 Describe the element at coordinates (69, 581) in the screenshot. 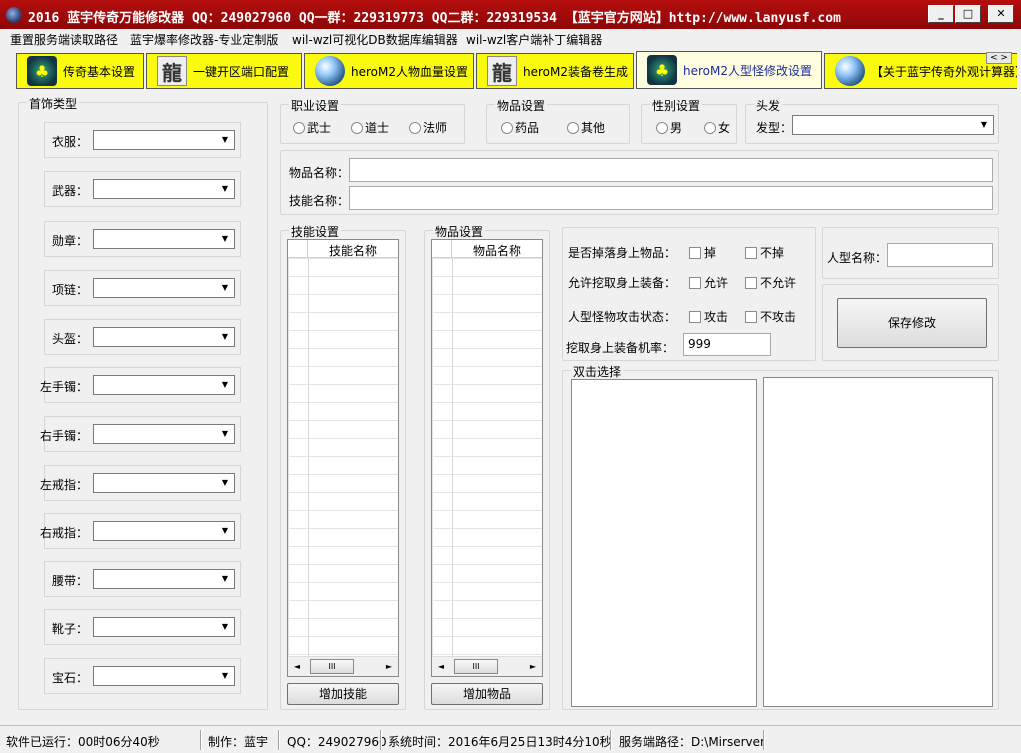

I see `accessory-label: 腰带：` at that location.